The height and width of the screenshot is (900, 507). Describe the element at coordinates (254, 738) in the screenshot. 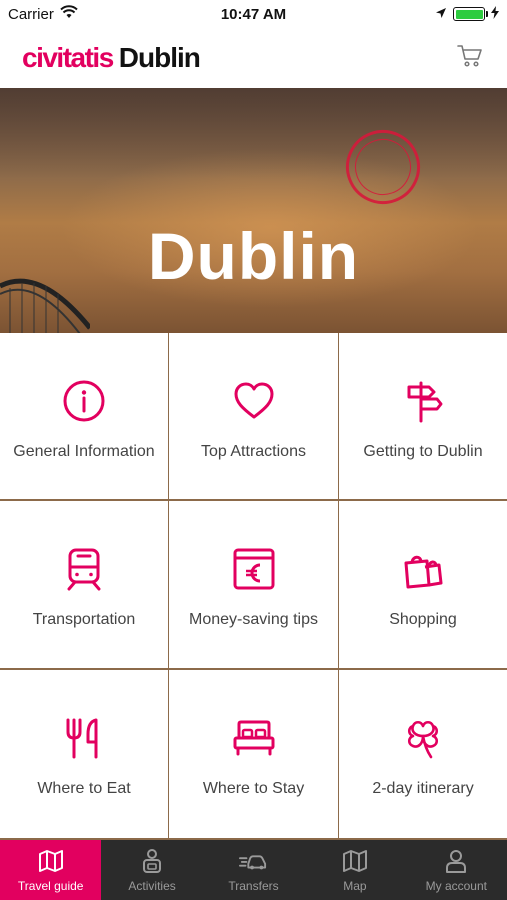

I see `bed-icon` at that location.